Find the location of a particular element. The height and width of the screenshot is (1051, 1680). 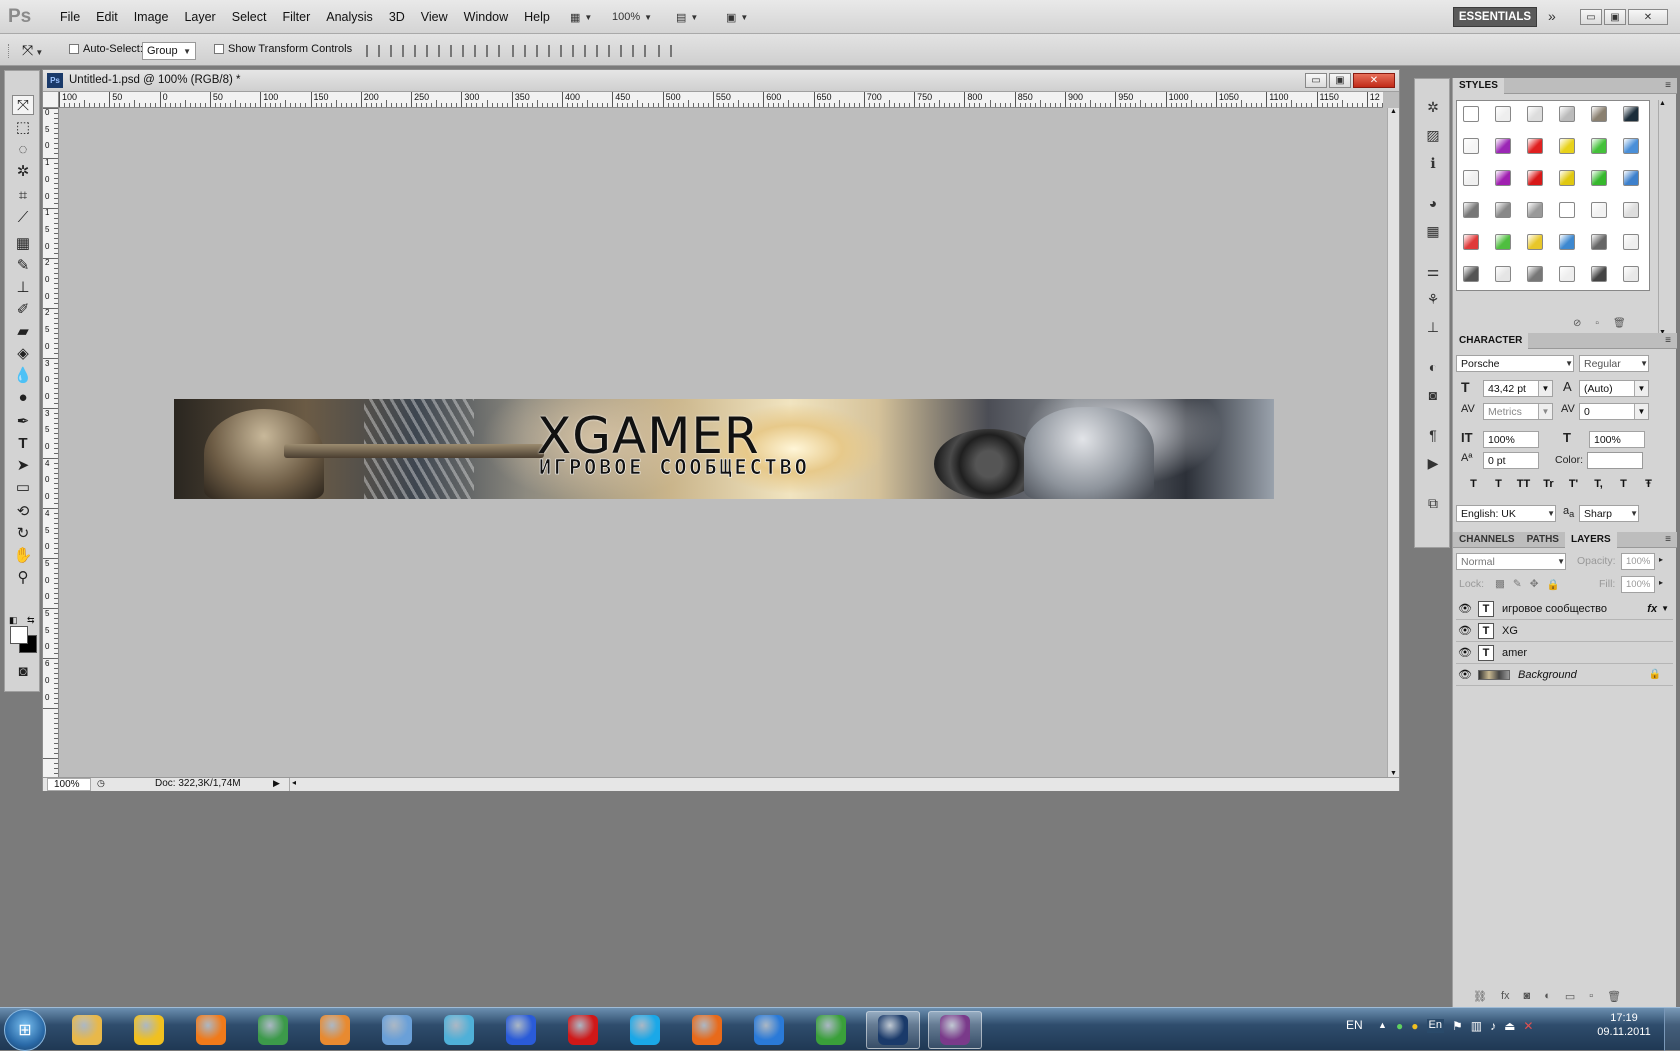

color-icon: ◕ is located at coordinates (1433, 203).